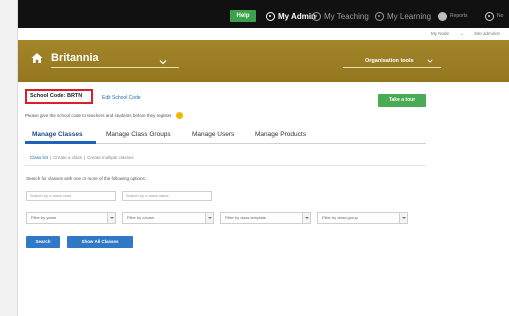 The image size is (509, 316). I want to click on nav-my-admin: My Admin, so click(291, 16).